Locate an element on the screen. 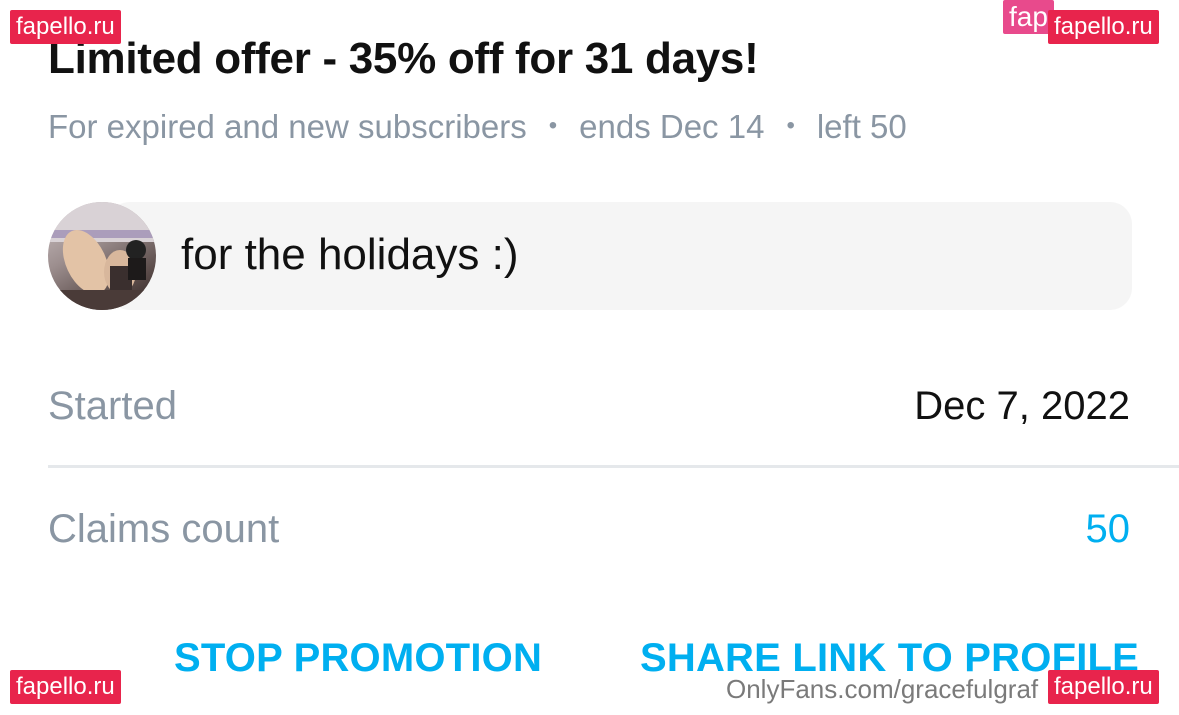 Image resolution: width=1179 pixels, height=715 pixels. stop-promotion-button: STOP PROMOTION is located at coordinates (358, 658).